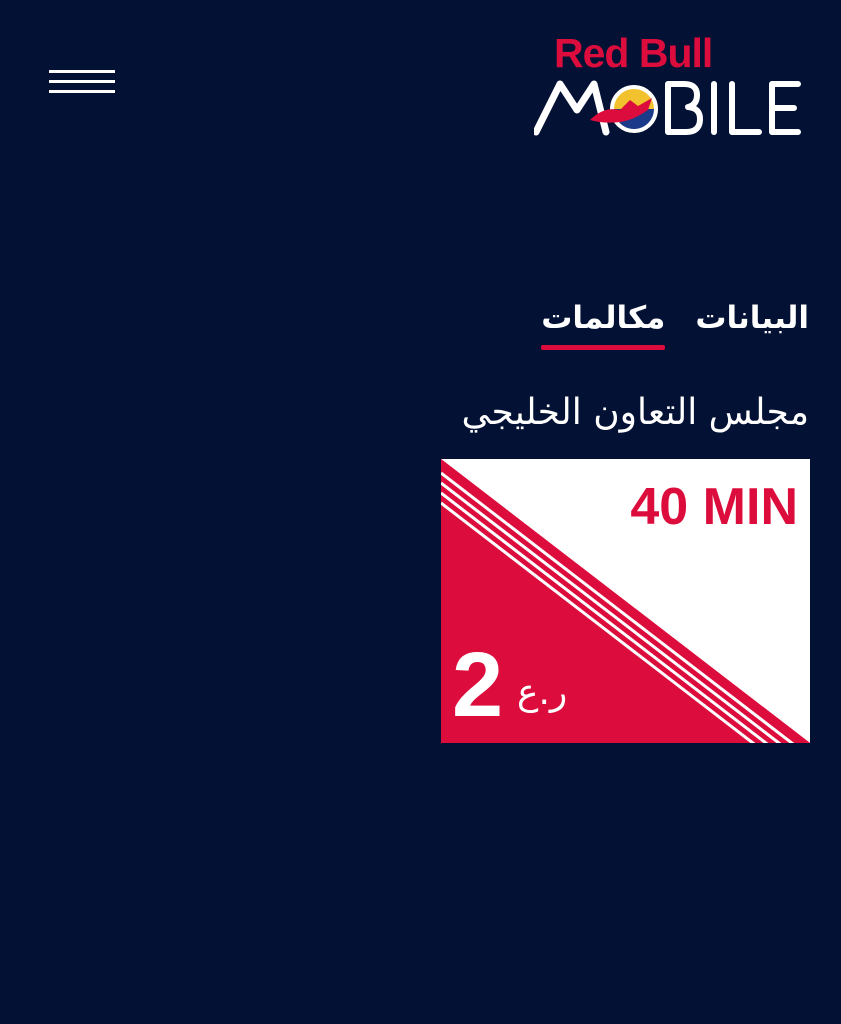  Describe the element at coordinates (603, 325) in the screenshot. I see `tab-calls: مكالمات` at that location.